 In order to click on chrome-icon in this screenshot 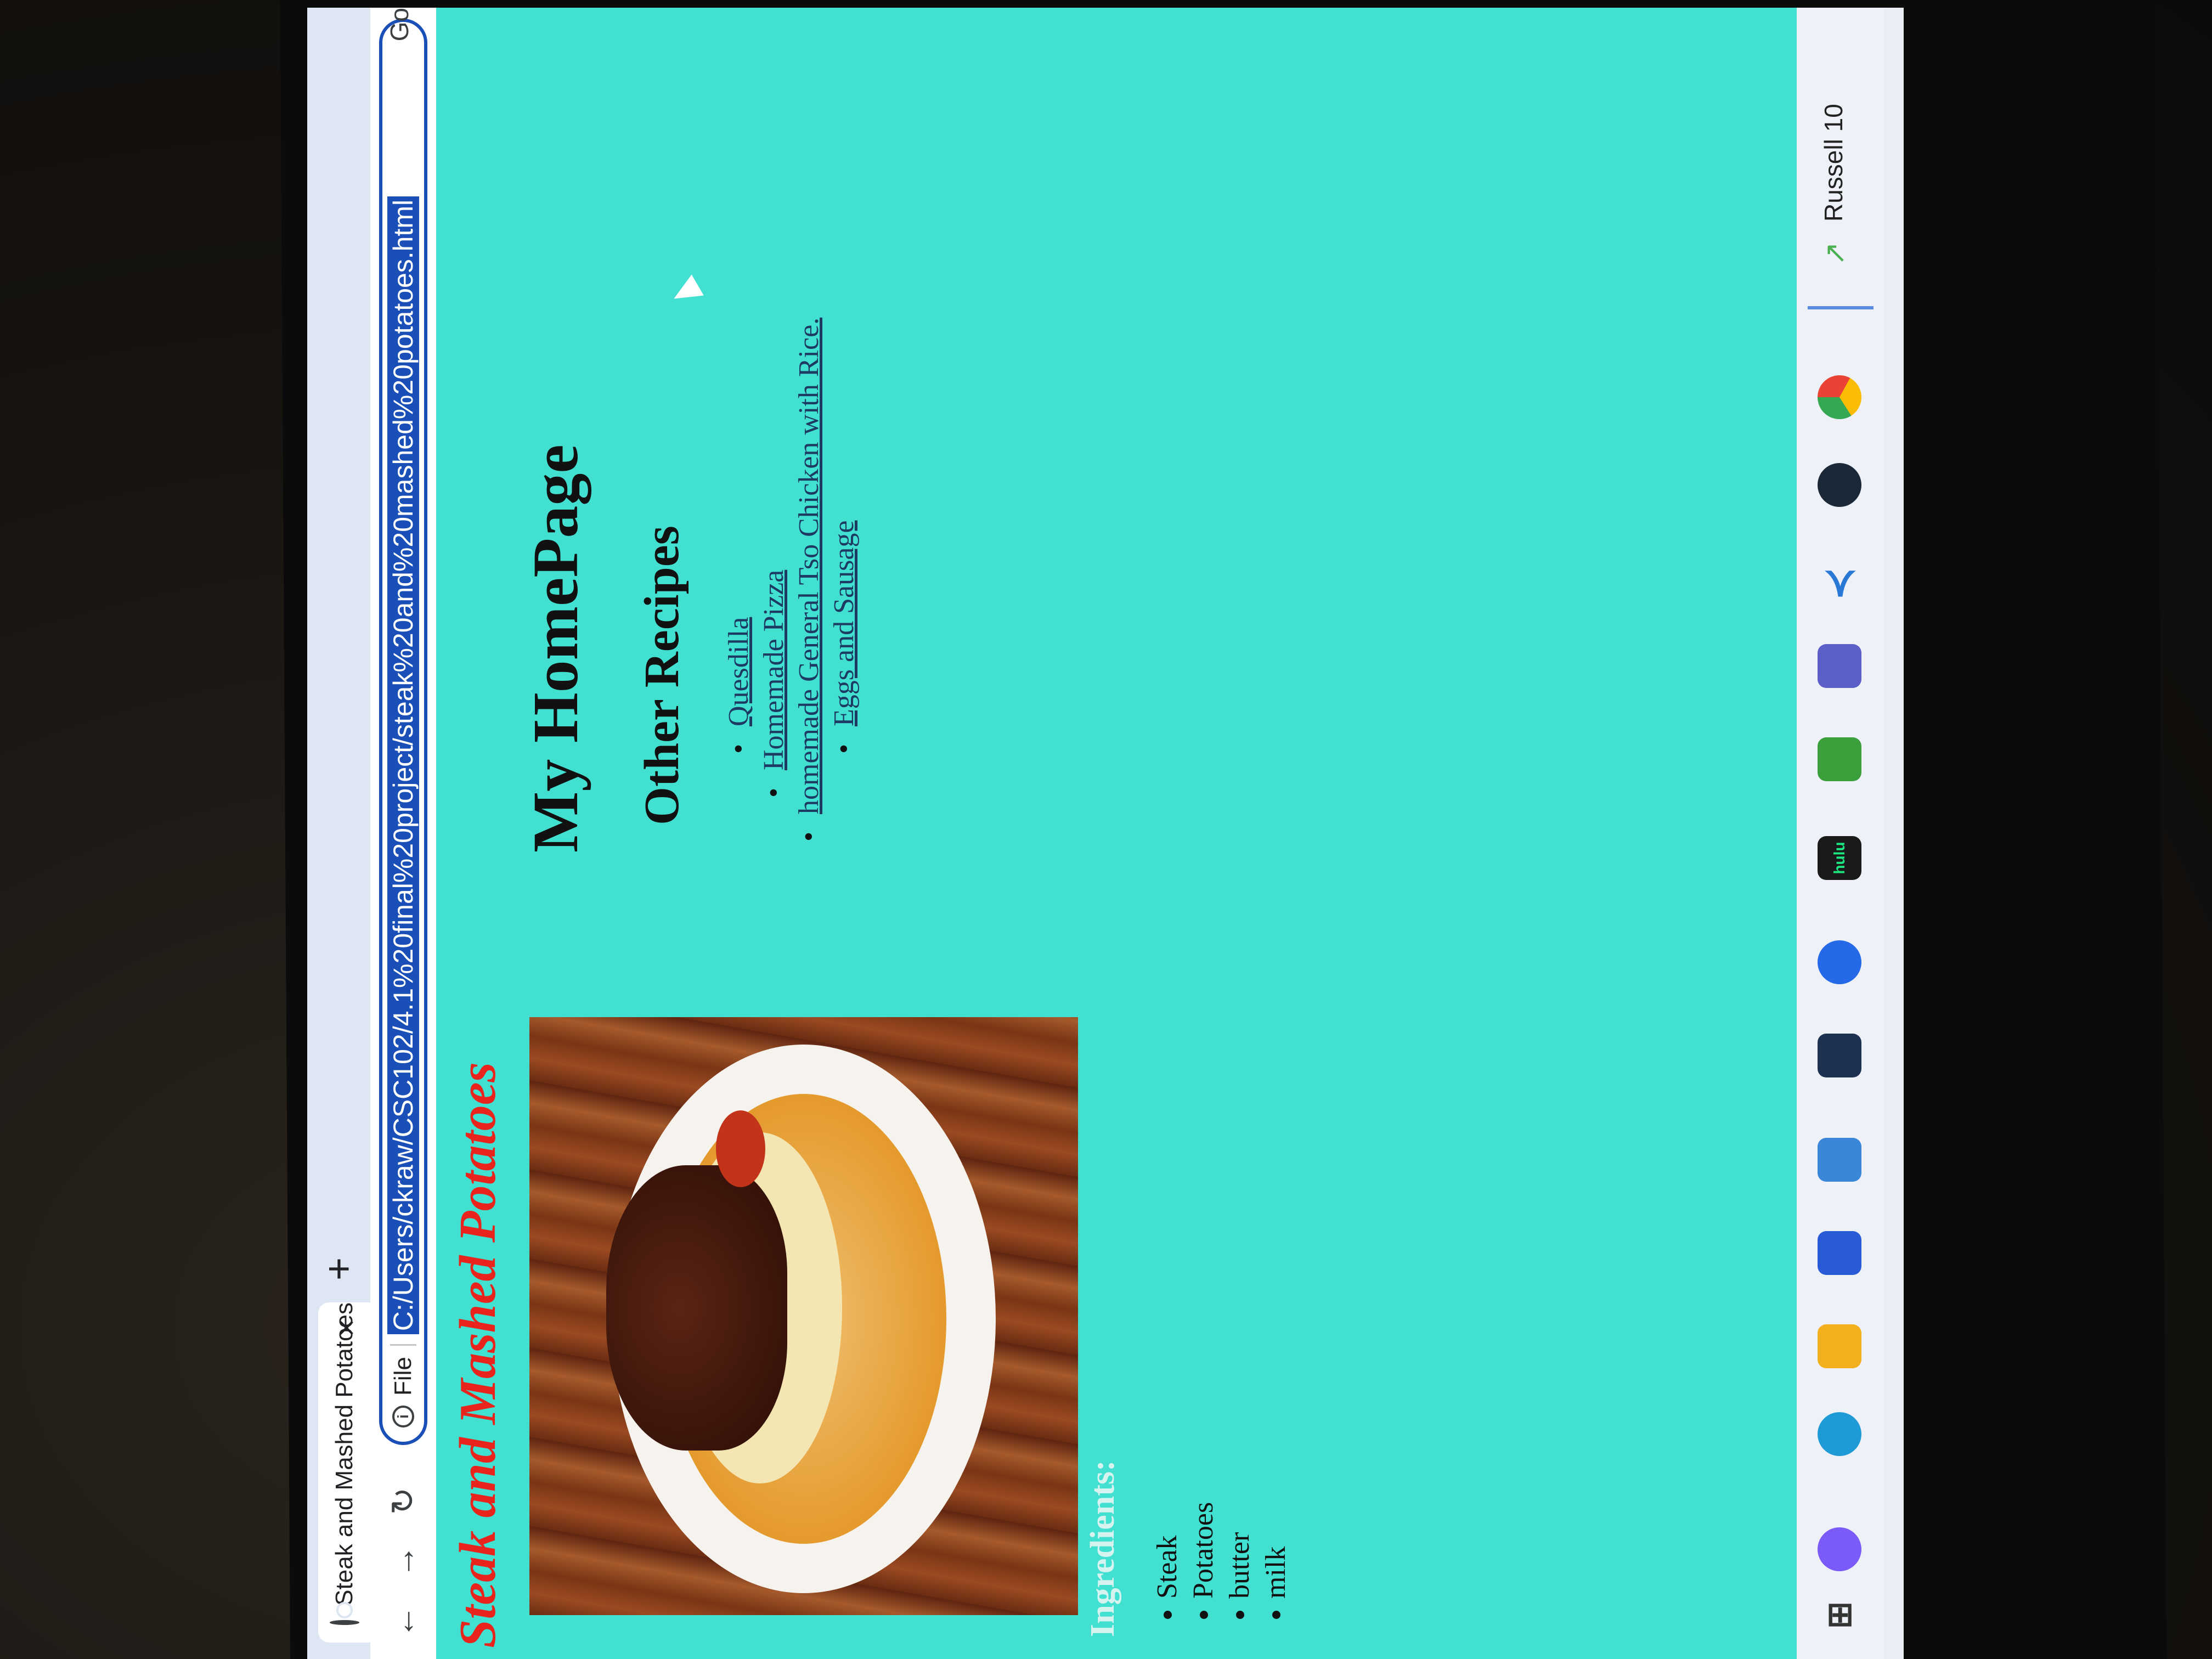, I will do `click(1840, 397)`.